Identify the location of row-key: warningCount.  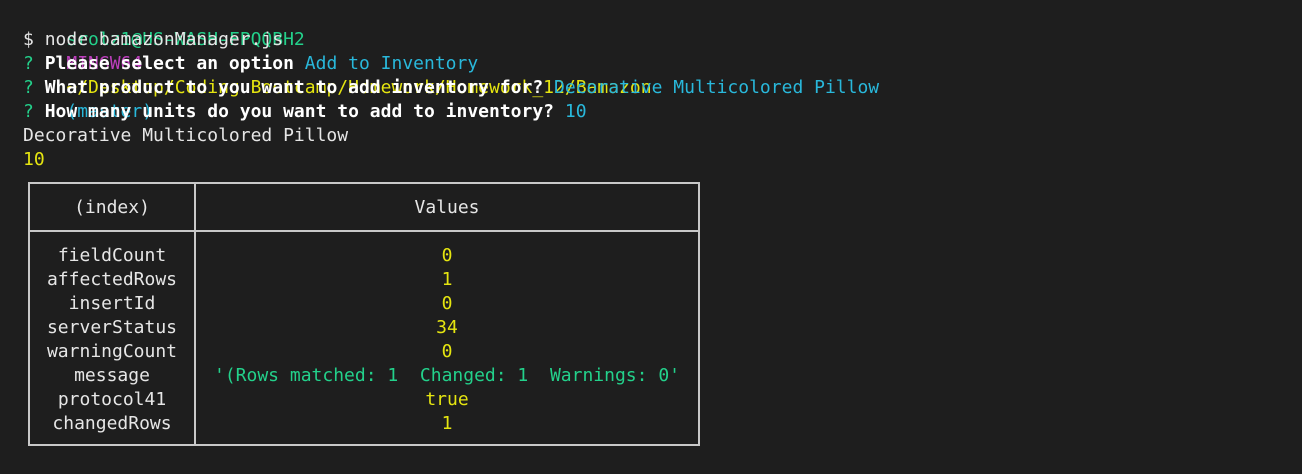
(112, 351).